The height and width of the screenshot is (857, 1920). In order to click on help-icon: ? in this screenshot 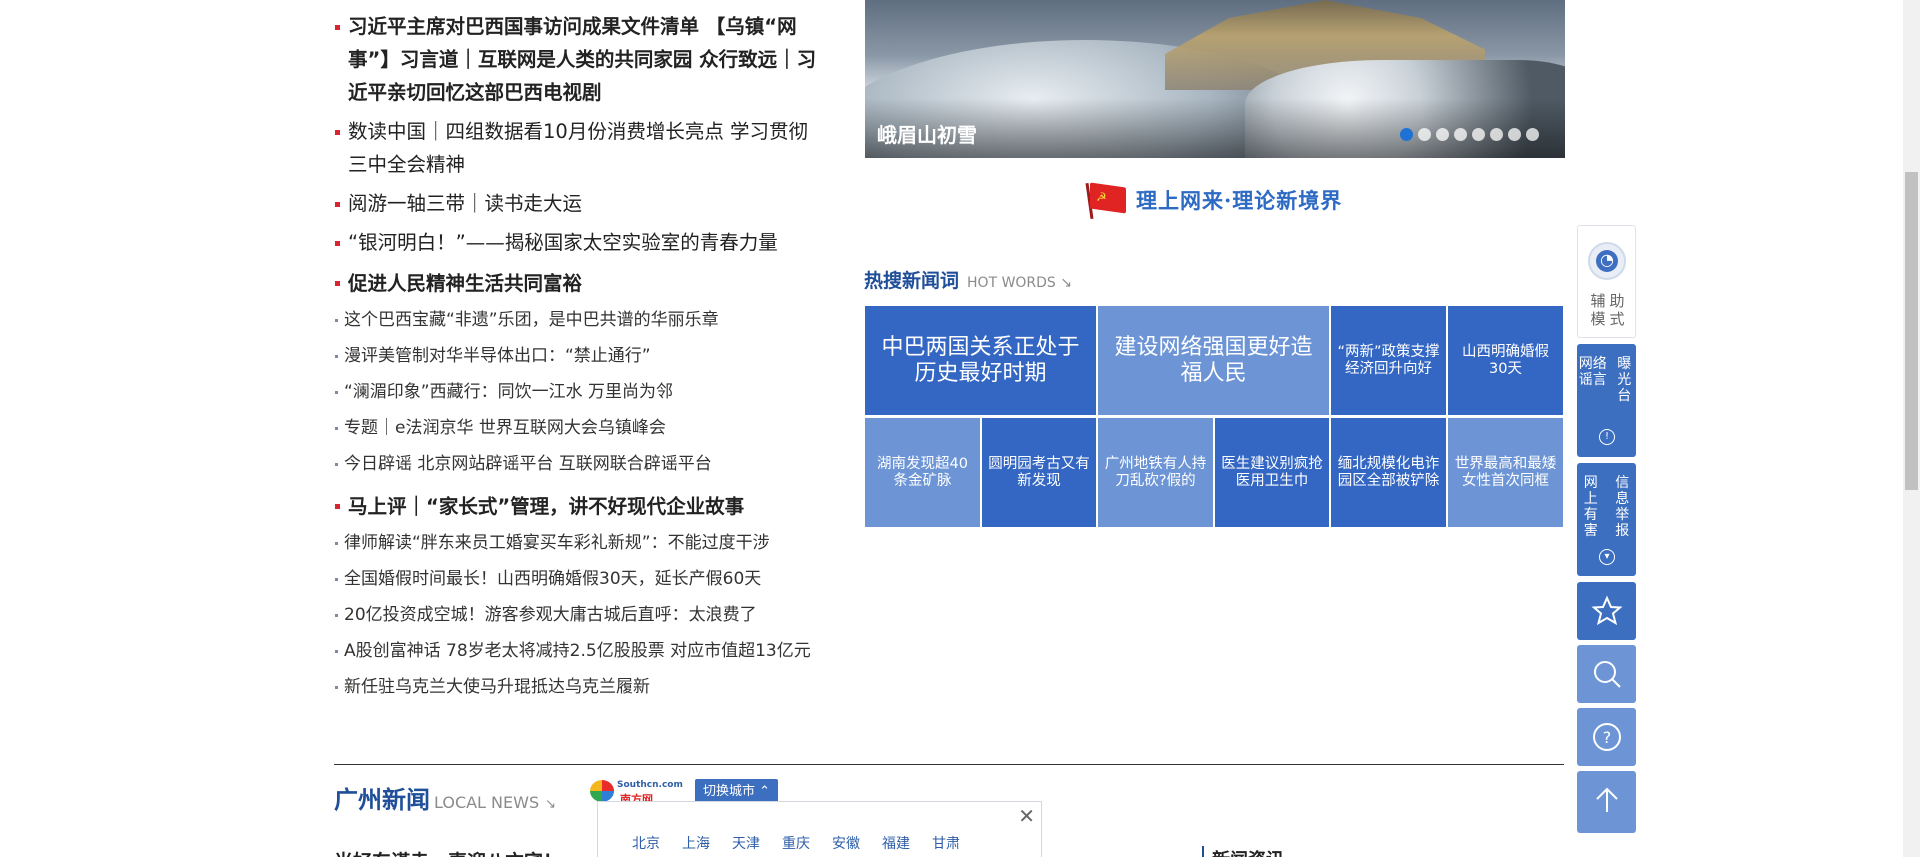, I will do `click(1607, 737)`.